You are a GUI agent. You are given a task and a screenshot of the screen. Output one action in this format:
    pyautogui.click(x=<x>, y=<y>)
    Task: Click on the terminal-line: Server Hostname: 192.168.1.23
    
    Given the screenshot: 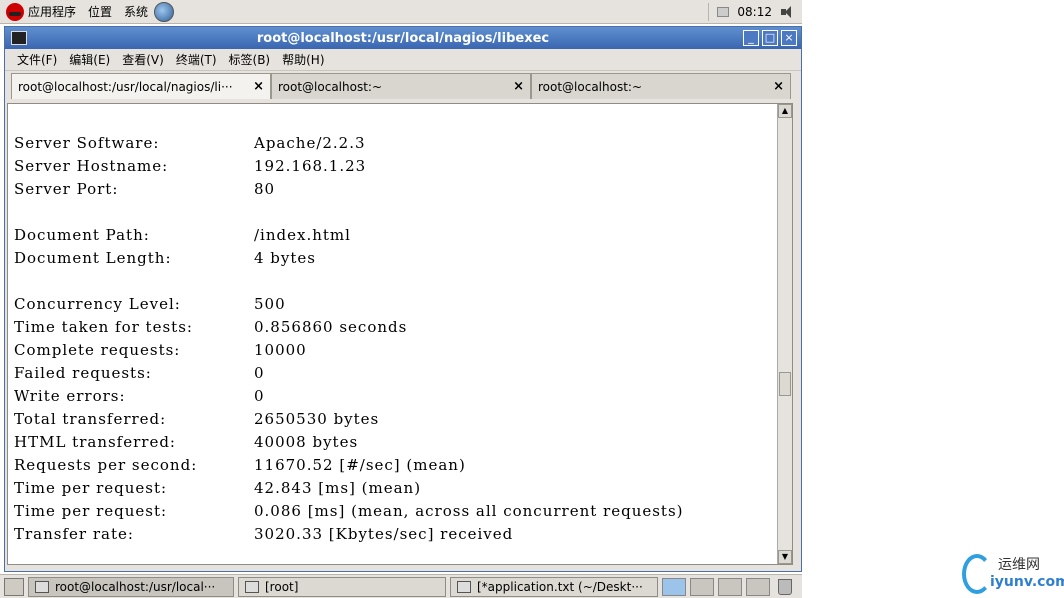 What is the action you would take?
    pyautogui.click(x=349, y=166)
    